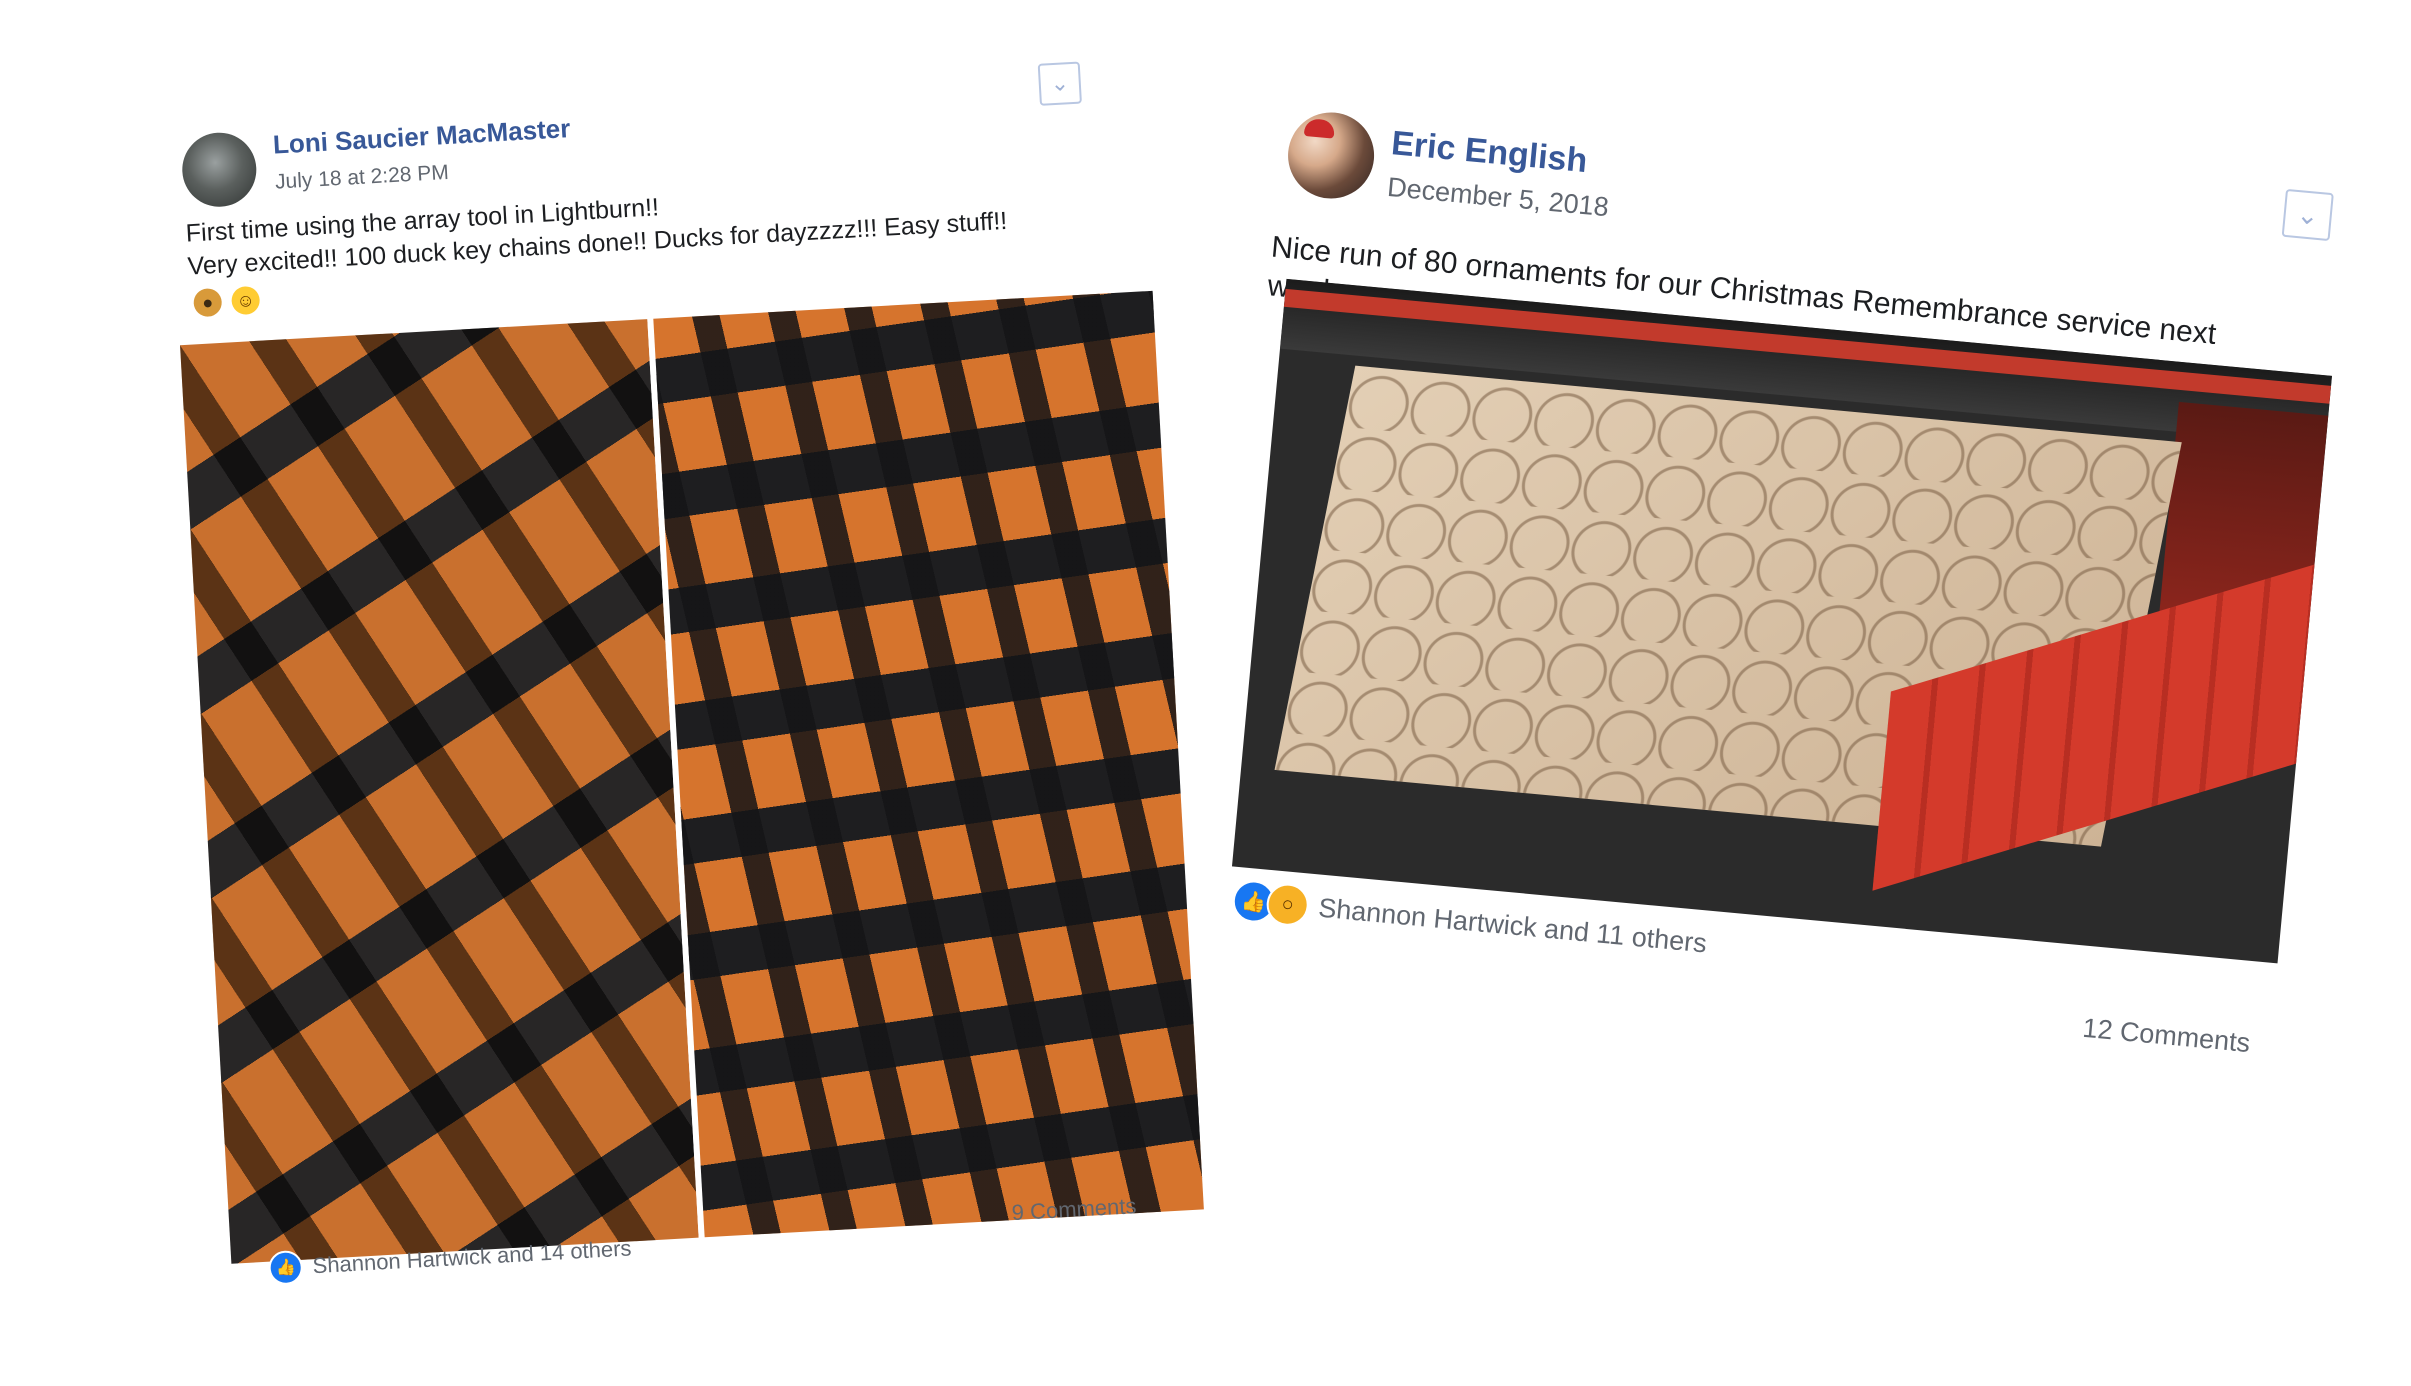 The width and height of the screenshot is (2411, 1386). Describe the element at coordinates (207, 302) in the screenshot. I see `duck-emoji-icon: ●` at that location.